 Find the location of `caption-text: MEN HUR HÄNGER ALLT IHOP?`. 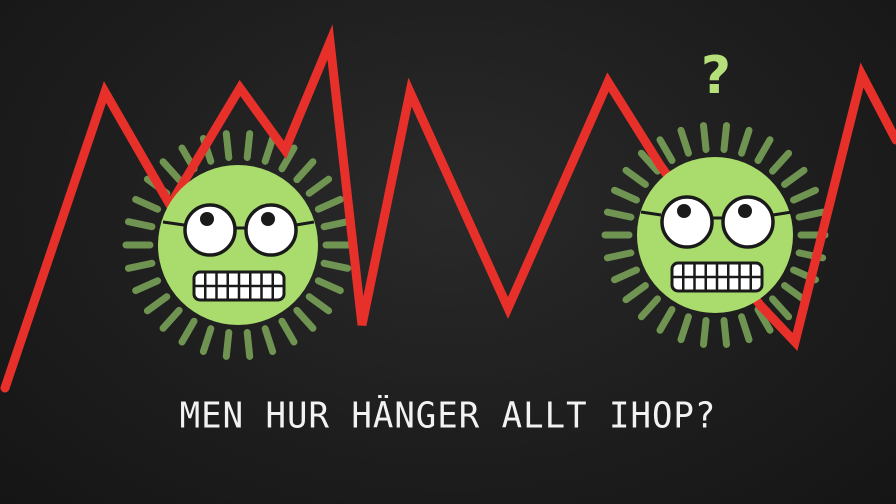

caption-text: MEN HUR HÄNGER ALLT IHOP? is located at coordinates (448, 416).